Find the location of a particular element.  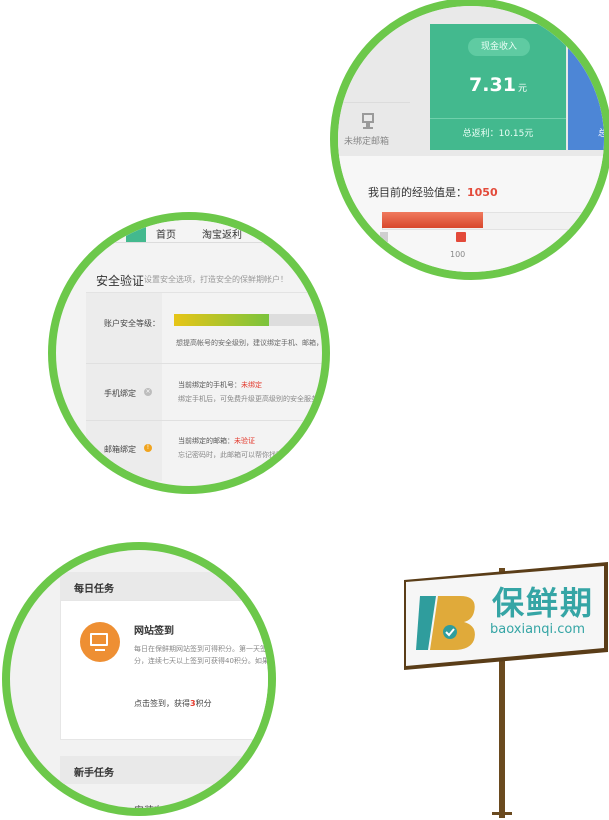

top-nav: 首页 淘宝返利 is located at coordinates (189, 231).